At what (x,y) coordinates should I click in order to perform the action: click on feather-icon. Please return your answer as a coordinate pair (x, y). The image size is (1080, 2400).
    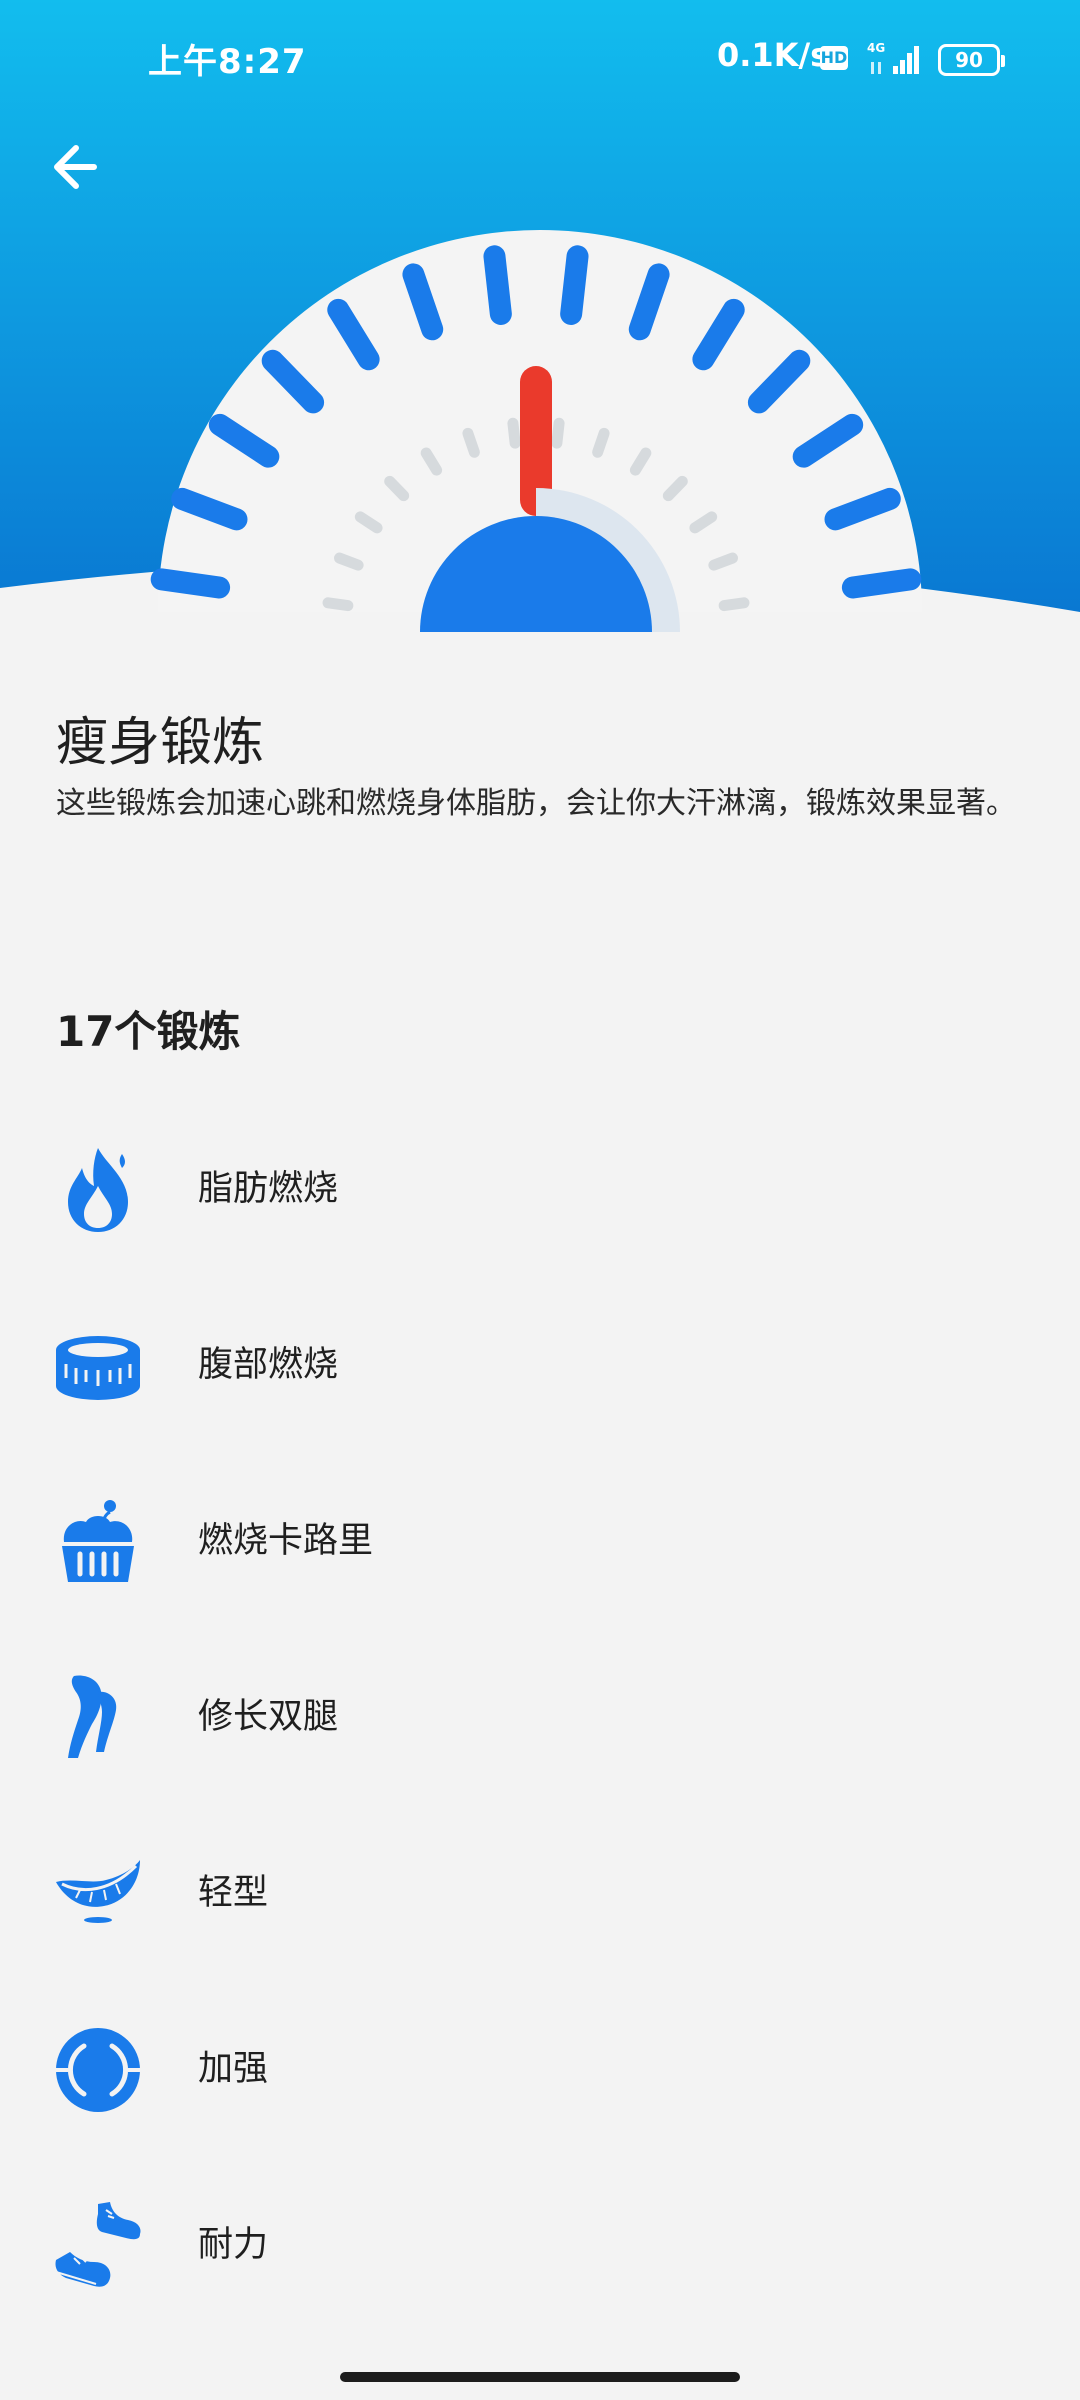
    Looking at the image, I should click on (98, 1891).